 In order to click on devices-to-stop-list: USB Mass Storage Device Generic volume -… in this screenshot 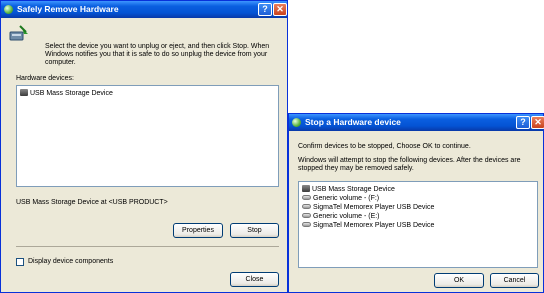, I will do `click(418, 224)`.